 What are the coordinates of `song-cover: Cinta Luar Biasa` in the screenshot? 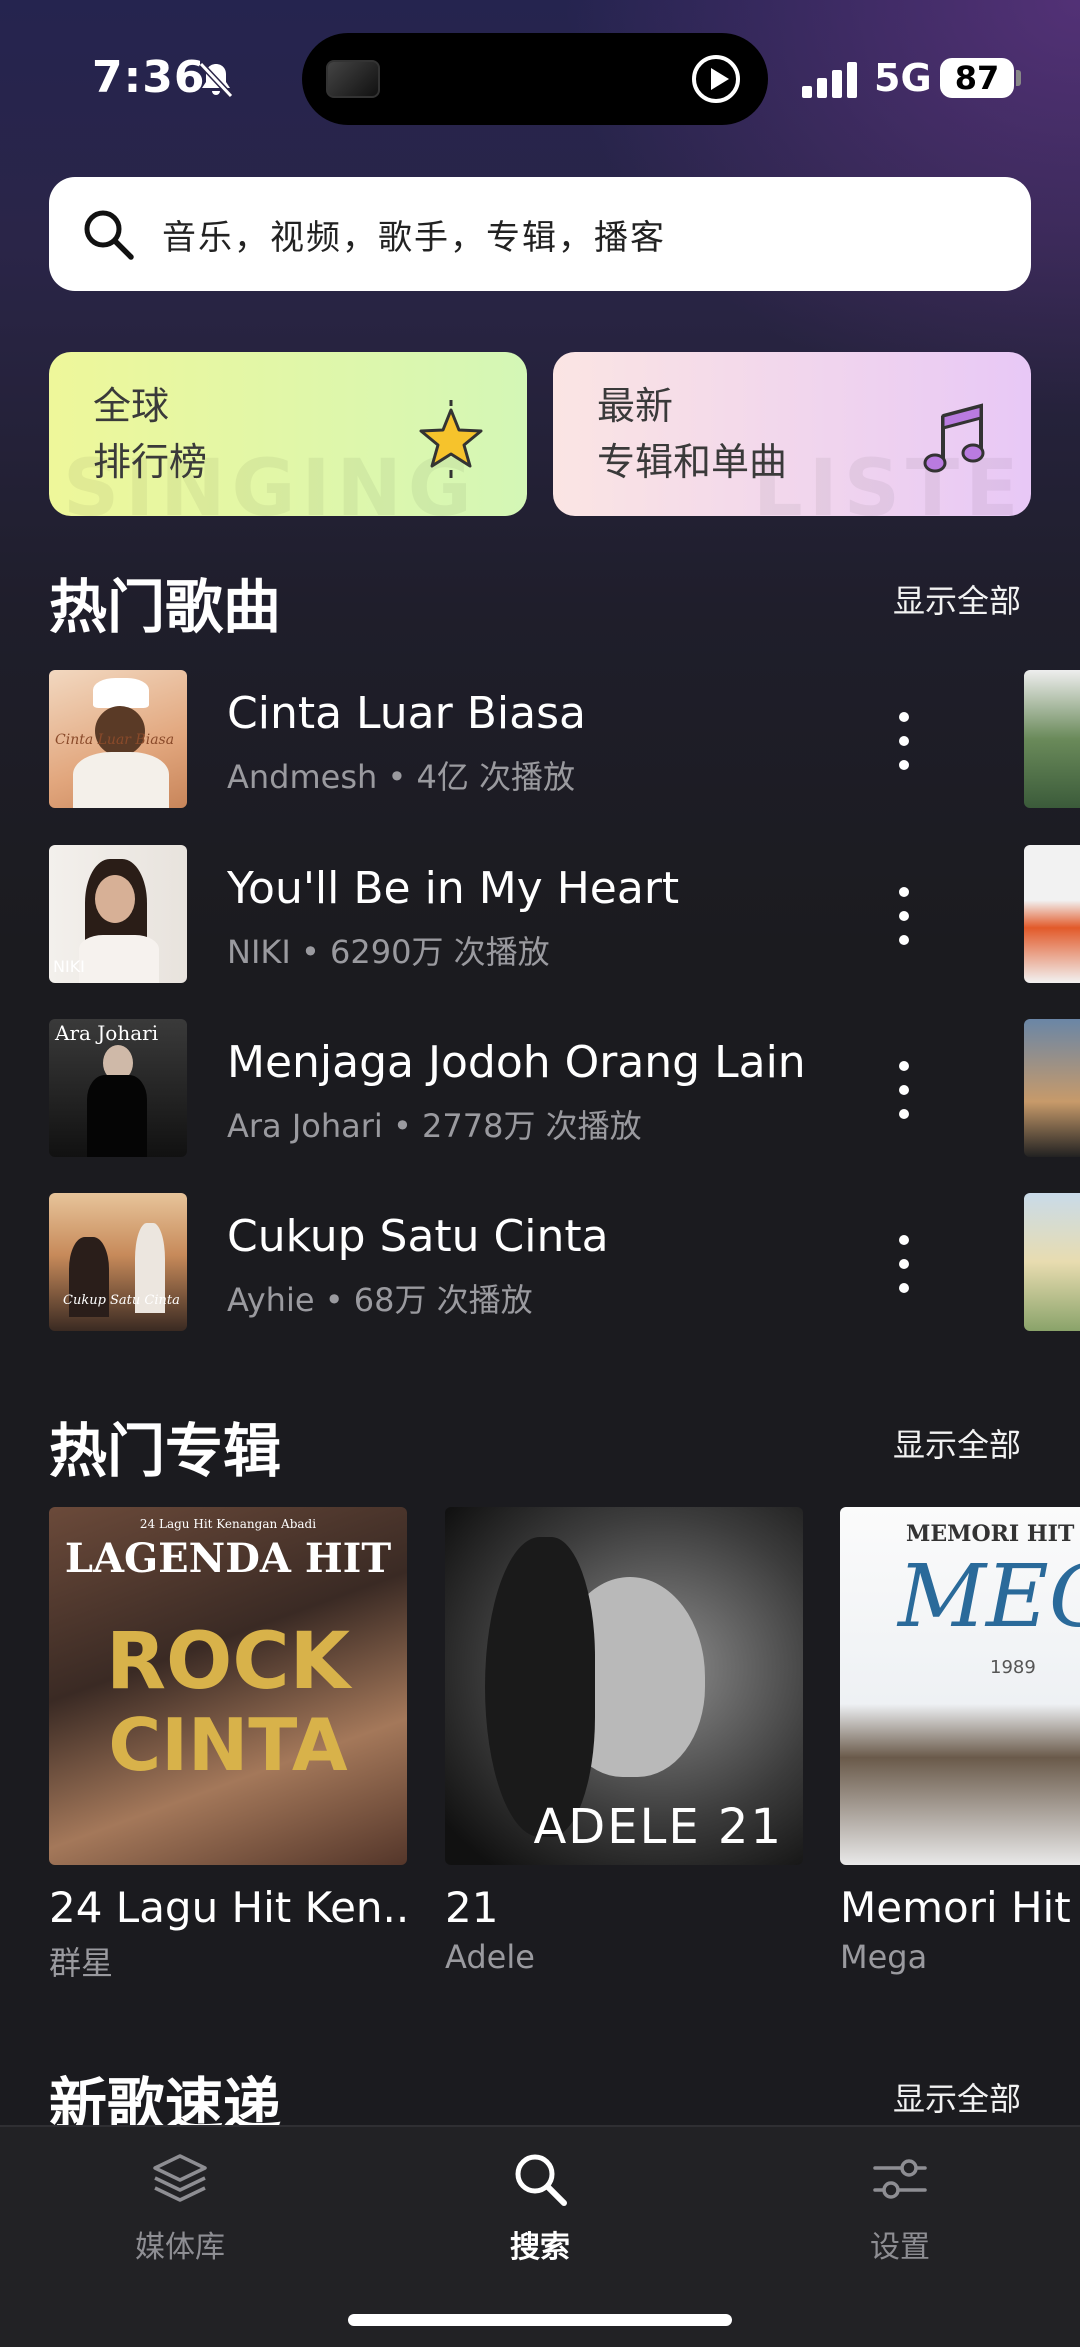 It's located at (118, 739).